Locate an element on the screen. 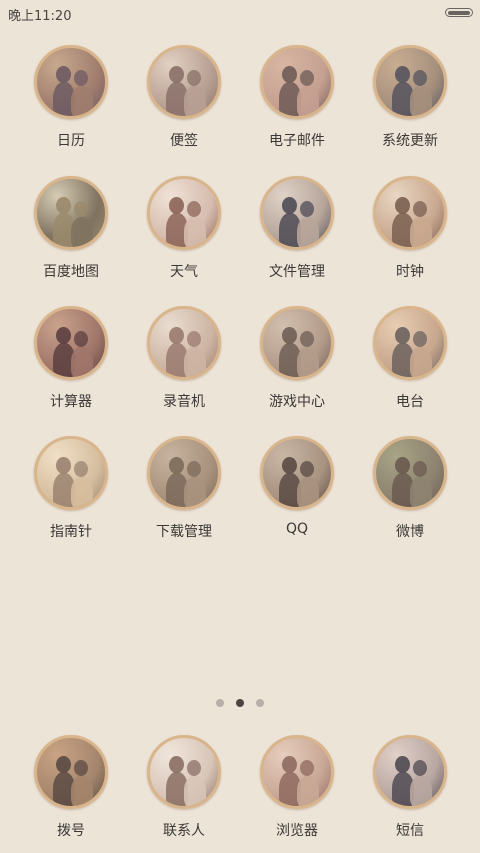  app-label: 天气 is located at coordinates (184, 272).